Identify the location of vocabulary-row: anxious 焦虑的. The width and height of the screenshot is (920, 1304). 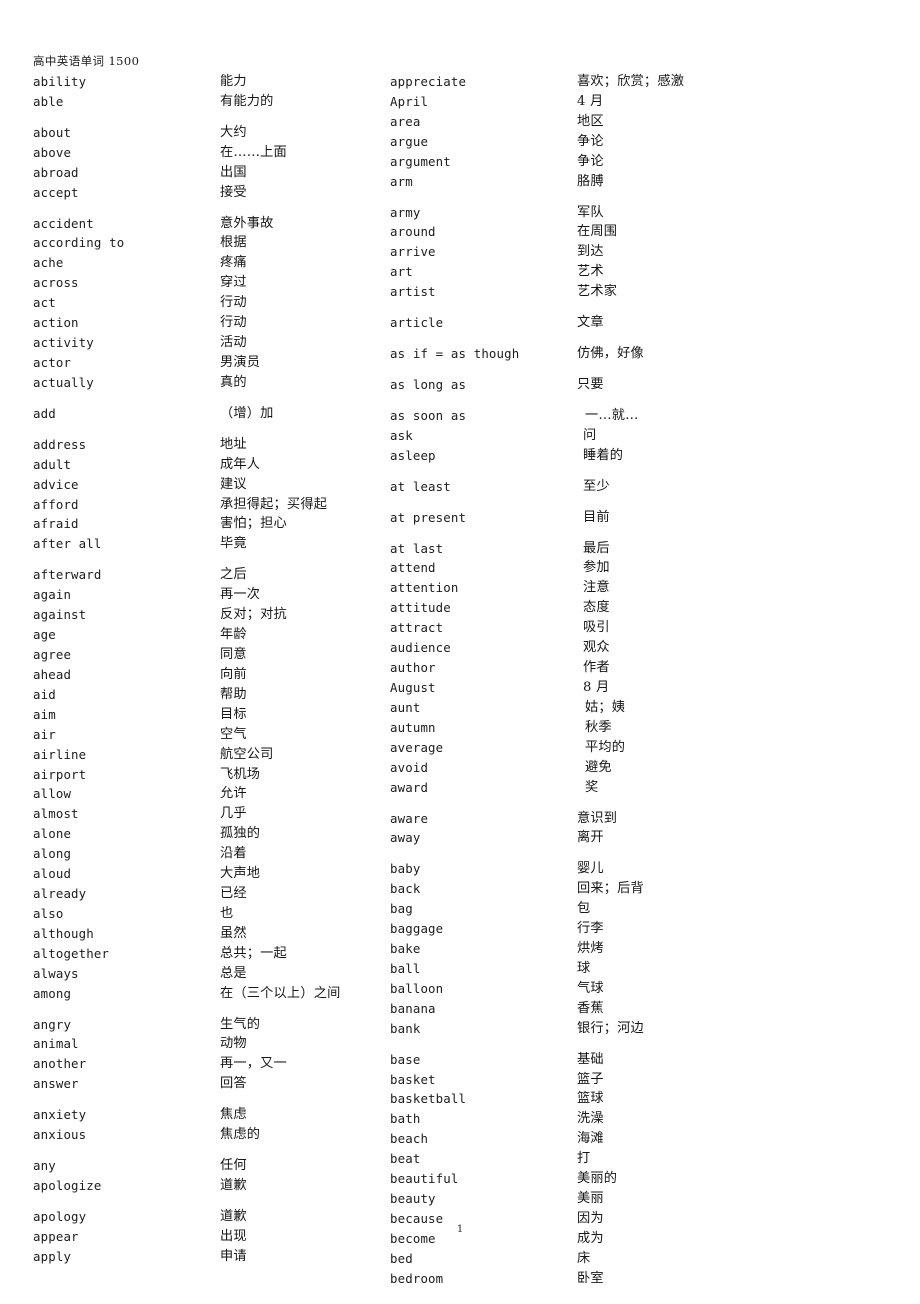
(203, 1135).